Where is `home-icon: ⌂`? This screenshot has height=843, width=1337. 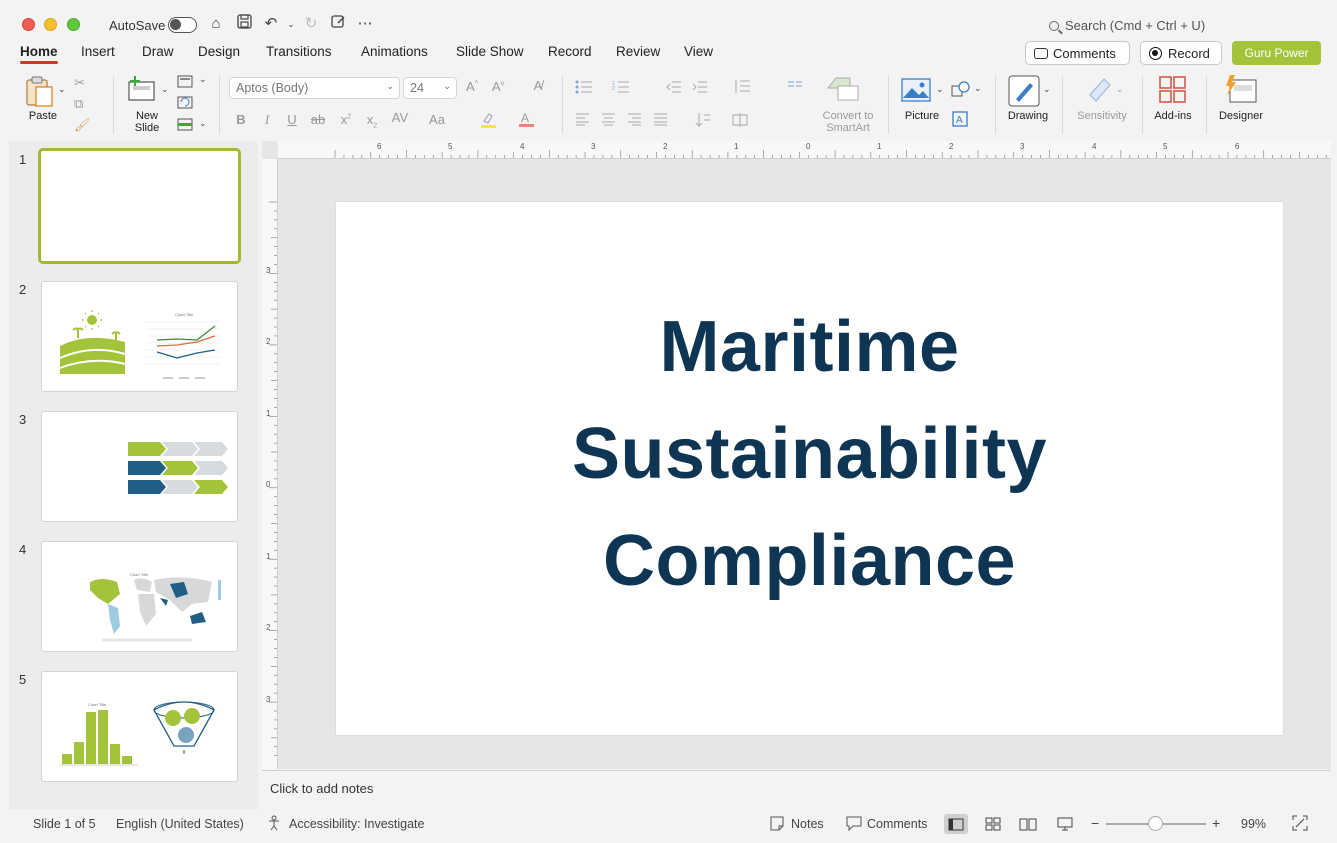 home-icon: ⌂ is located at coordinates (216, 24).